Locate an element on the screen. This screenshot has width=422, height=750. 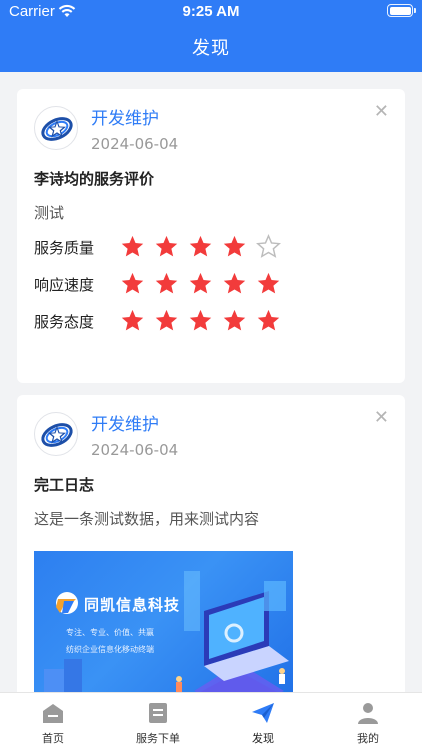
brand-name: 同凯信息科技 is located at coordinates (132, 605).